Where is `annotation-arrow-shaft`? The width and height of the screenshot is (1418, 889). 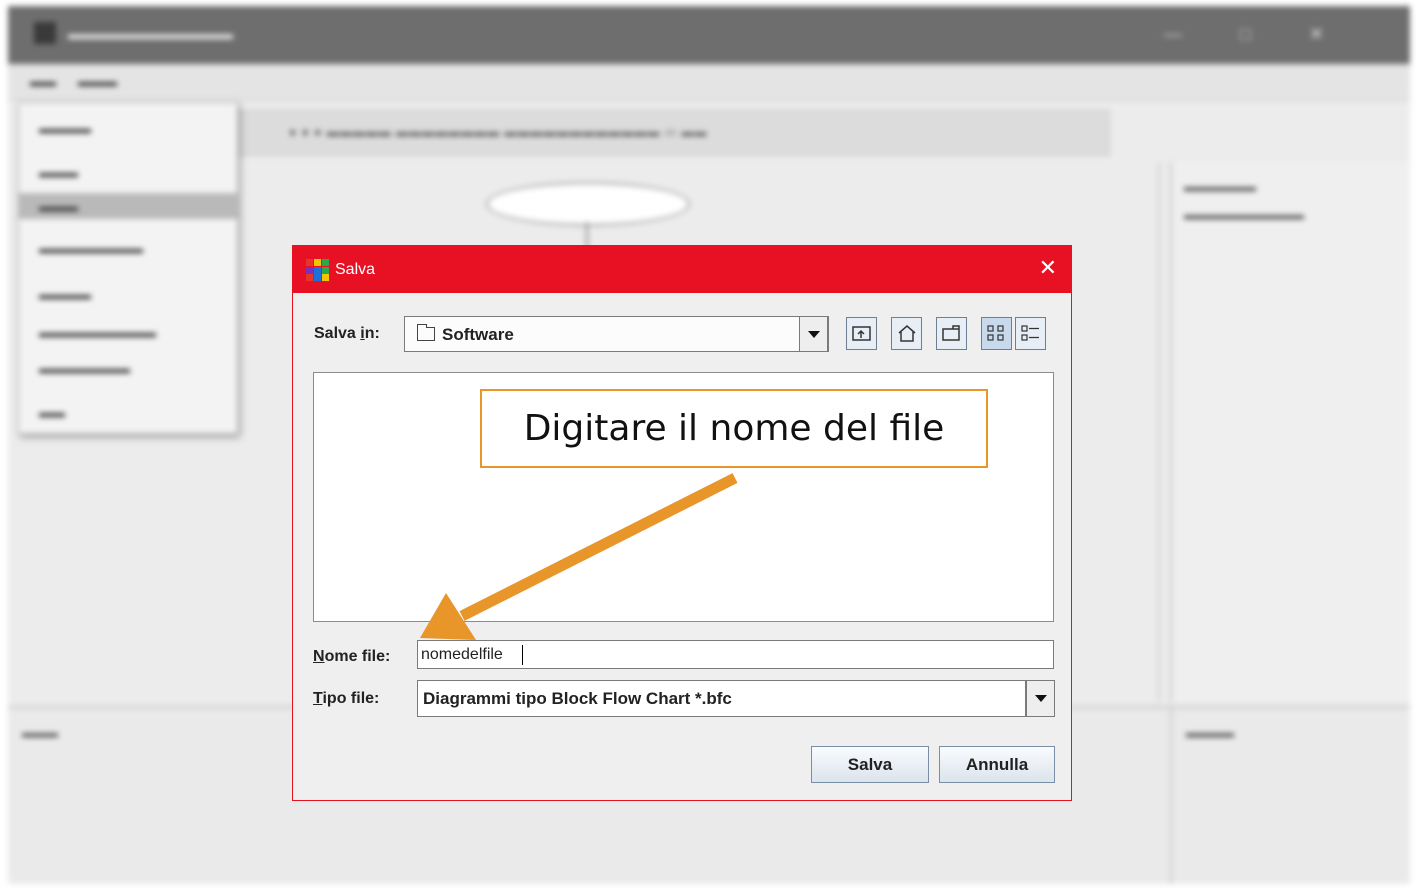
annotation-arrow-shaft is located at coordinates (598, 547).